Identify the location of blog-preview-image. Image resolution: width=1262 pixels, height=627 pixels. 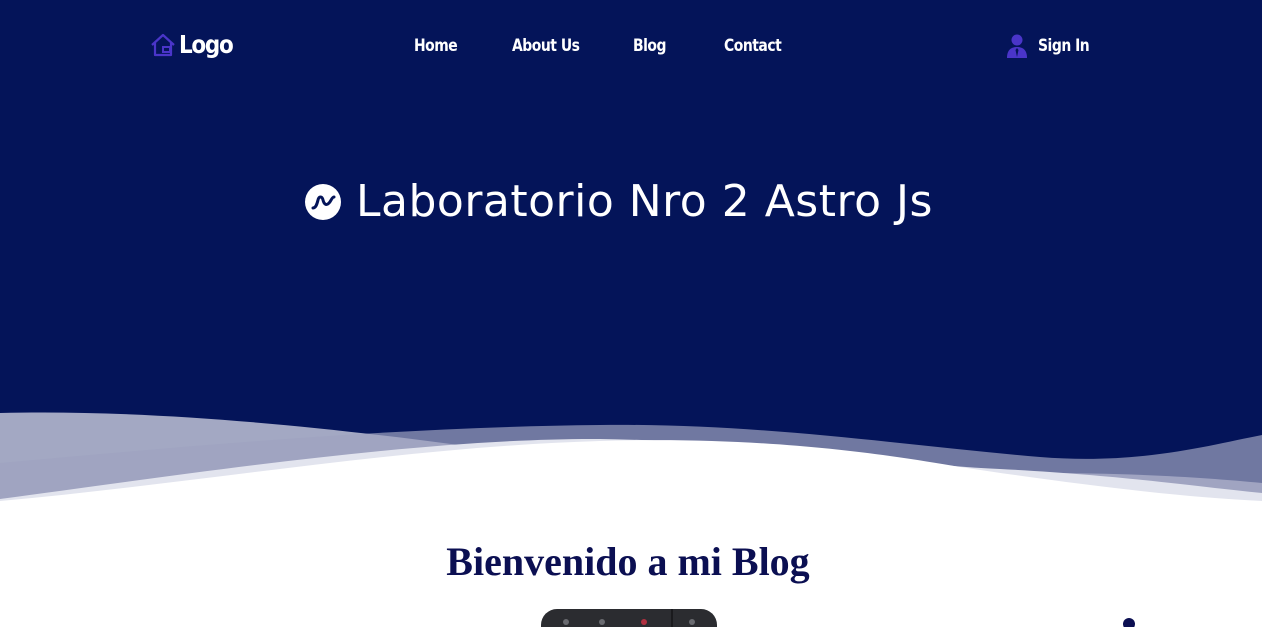
(629, 618).